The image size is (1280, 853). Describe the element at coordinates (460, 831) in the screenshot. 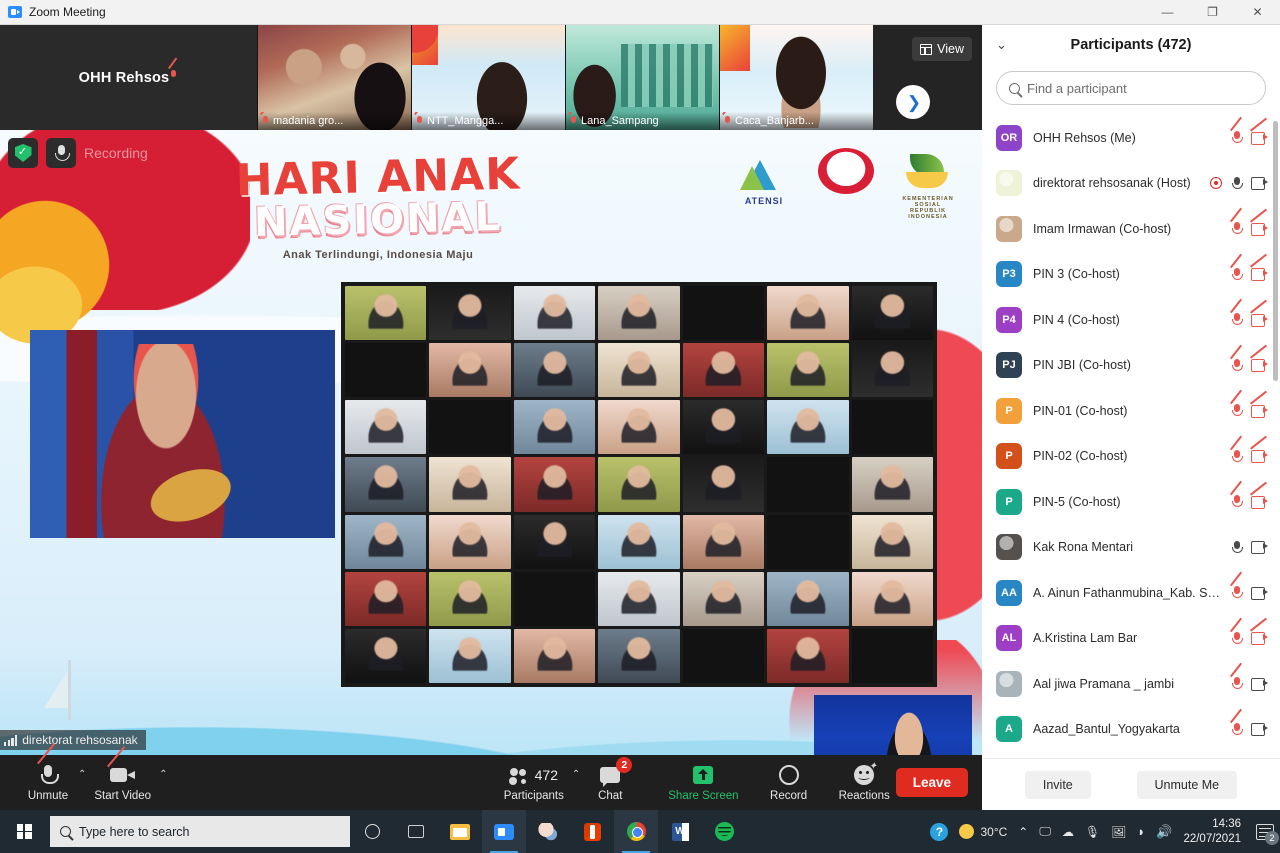

I see `taskbar-app-file-explorer` at that location.